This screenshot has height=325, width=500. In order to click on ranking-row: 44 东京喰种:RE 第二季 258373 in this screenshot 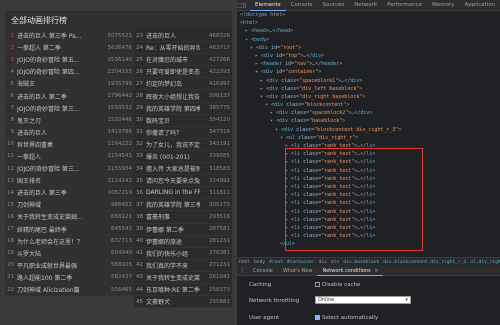, I will do `click(183, 290)`.